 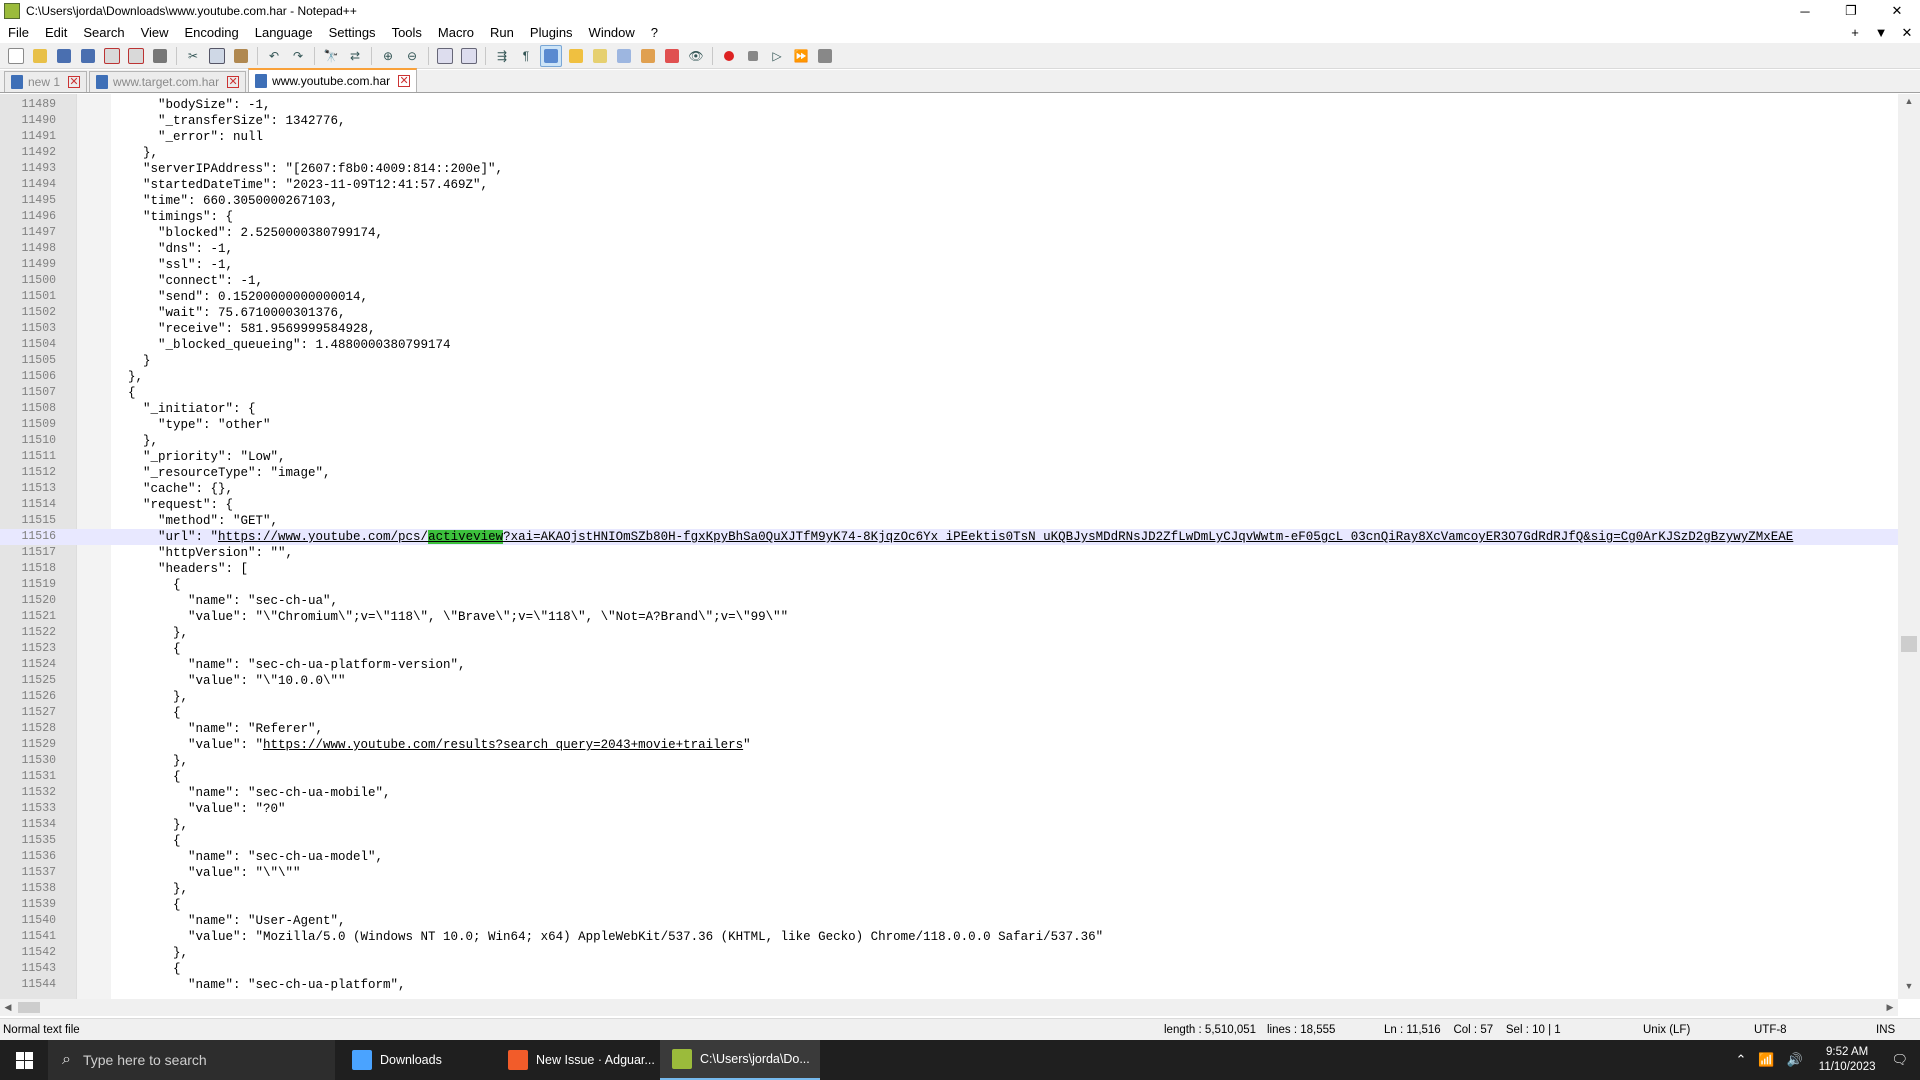 What do you see at coordinates (1805, 11) in the screenshot?
I see `minimize-button: ─` at bounding box center [1805, 11].